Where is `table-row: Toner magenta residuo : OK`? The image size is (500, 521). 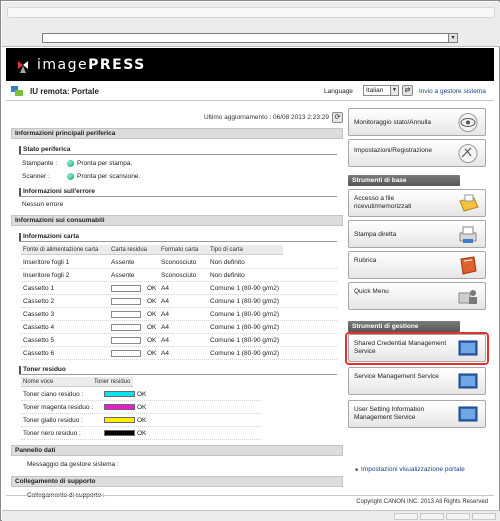 table-row: Toner magenta residuo : OK is located at coordinates (141, 407).